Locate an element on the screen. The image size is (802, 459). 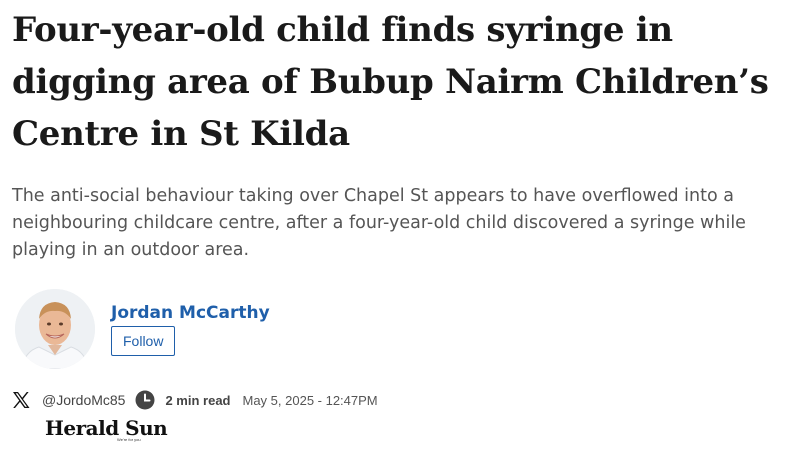
author-avatar is located at coordinates (55, 329).